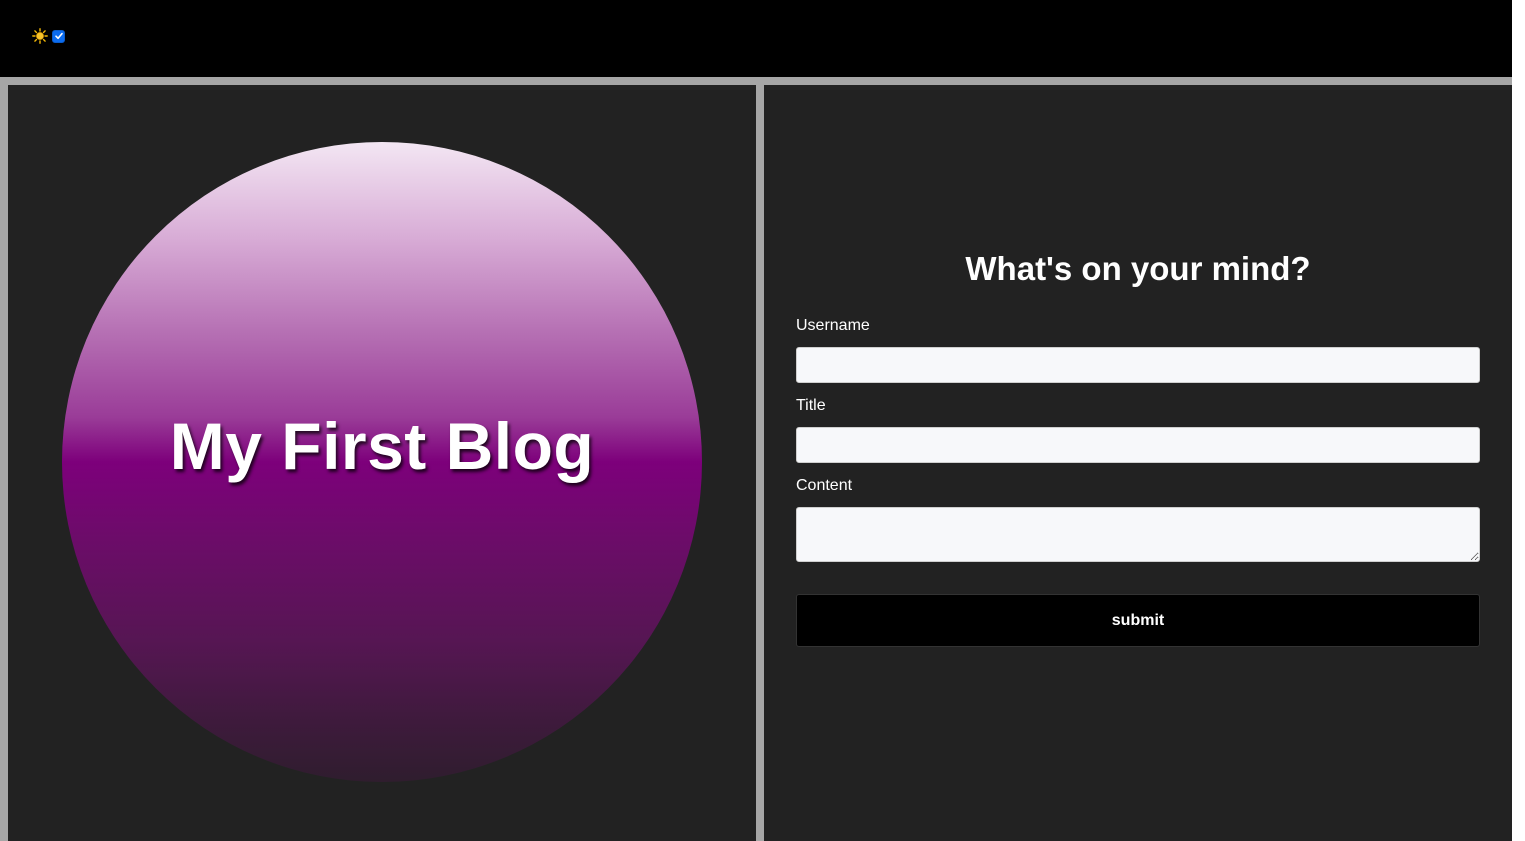 Image resolution: width=1525 pixels, height=841 pixels. I want to click on username-label: Username, so click(833, 325).